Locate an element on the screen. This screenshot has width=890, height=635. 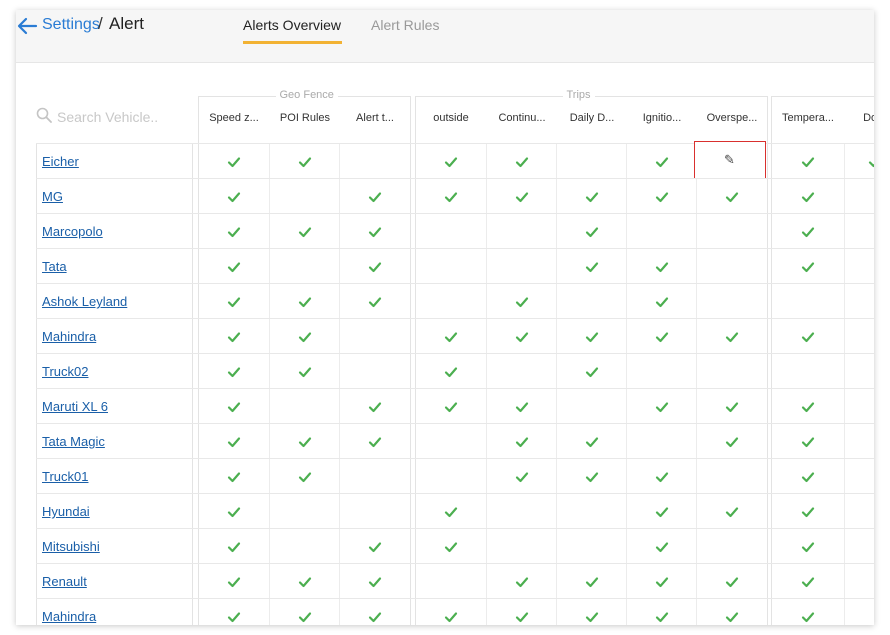
vehicle-link: Eicher is located at coordinates (60, 161).